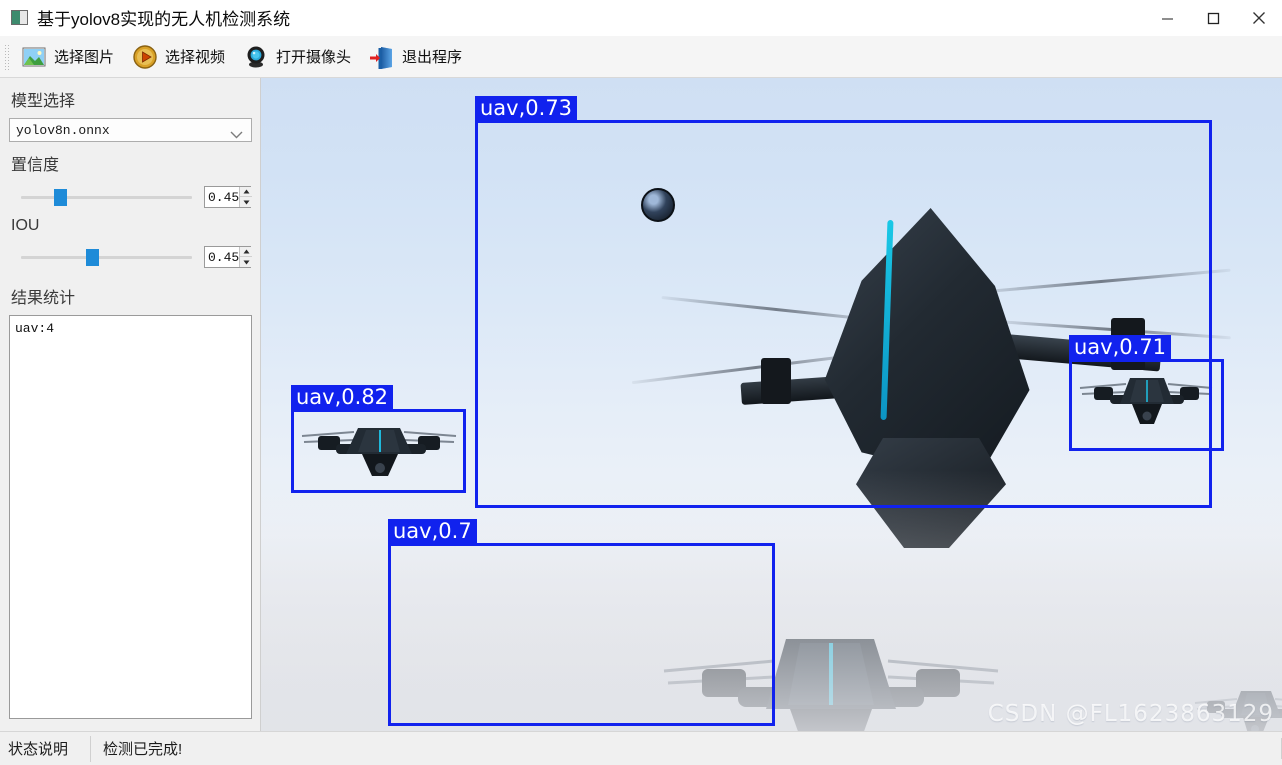 Image resolution: width=1282 pixels, height=765 pixels. I want to click on toolbar-button-open-camera: 打开摄像头, so click(299, 57).